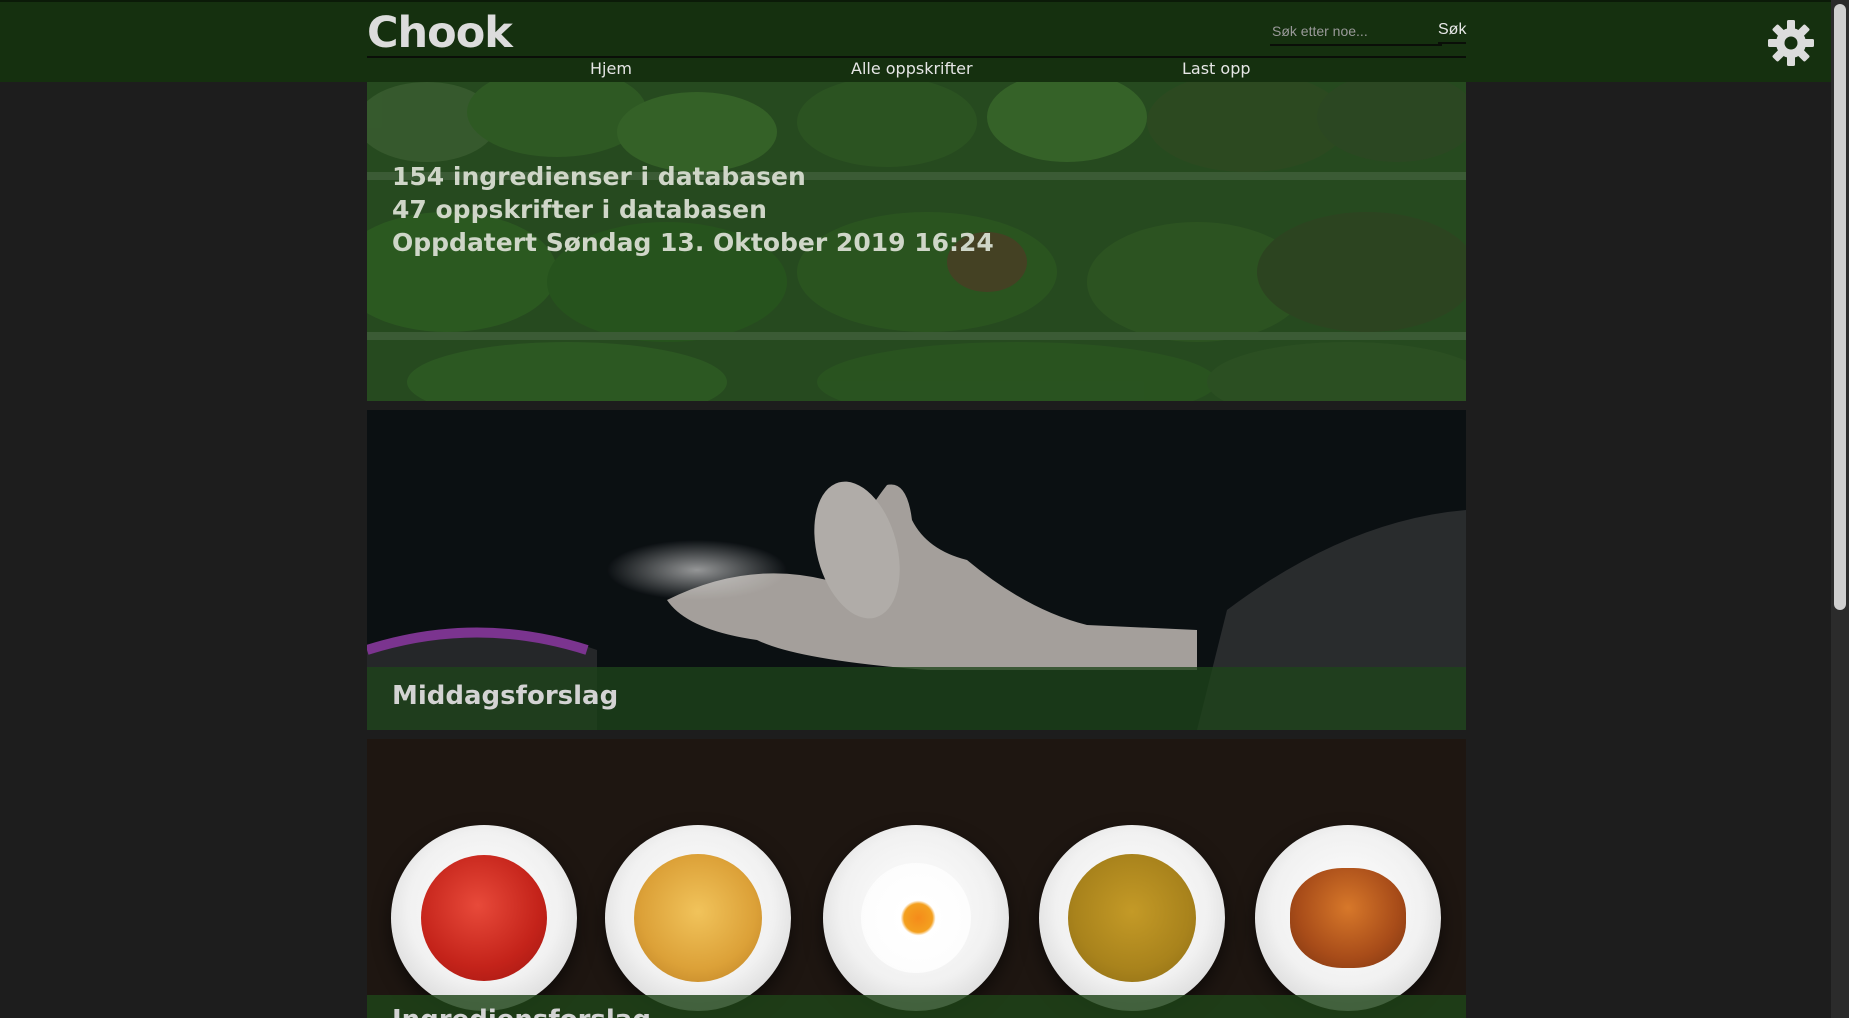 This screenshot has height=1018, width=1849. I want to click on card-title: Ingrediensforslag, so click(521, 1011).